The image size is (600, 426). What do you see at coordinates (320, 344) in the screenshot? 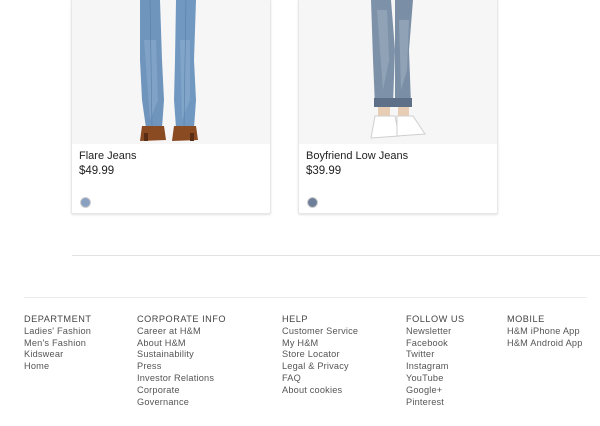
I see `footer-link: My H&M` at bounding box center [320, 344].